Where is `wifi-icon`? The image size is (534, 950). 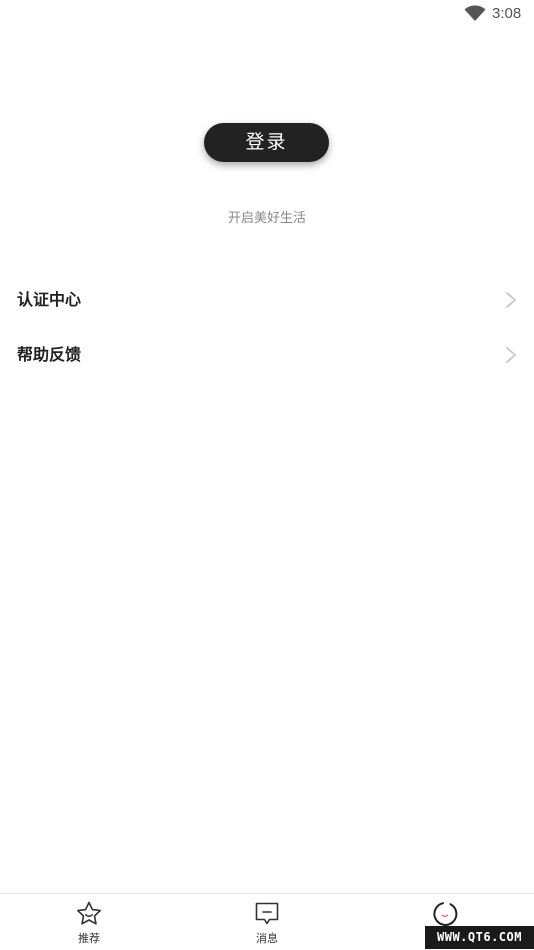 wifi-icon is located at coordinates (475, 13).